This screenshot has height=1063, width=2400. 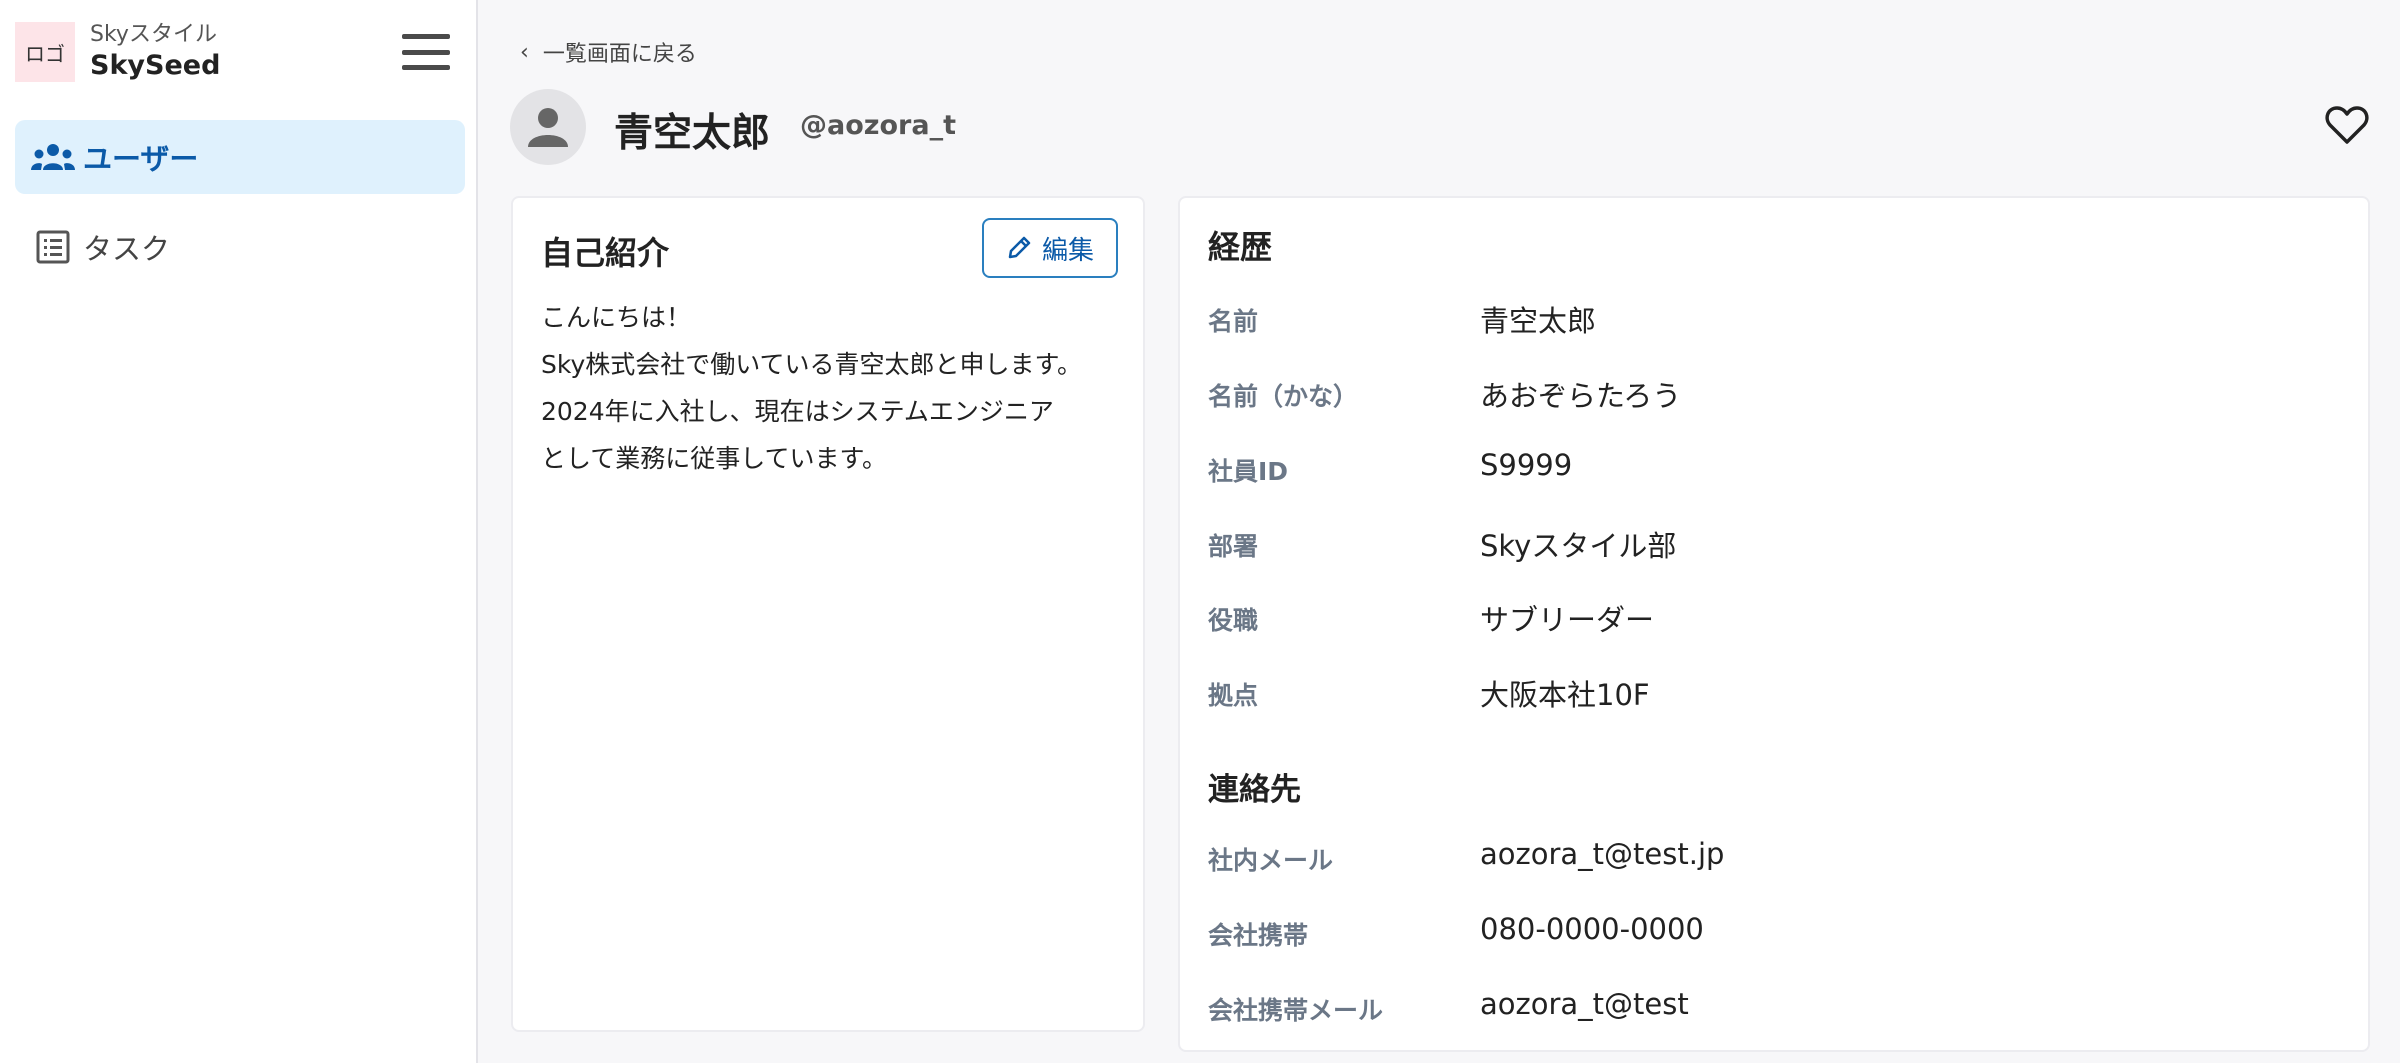 What do you see at coordinates (524, 52) in the screenshot?
I see `chevron-left-icon: ‹` at bounding box center [524, 52].